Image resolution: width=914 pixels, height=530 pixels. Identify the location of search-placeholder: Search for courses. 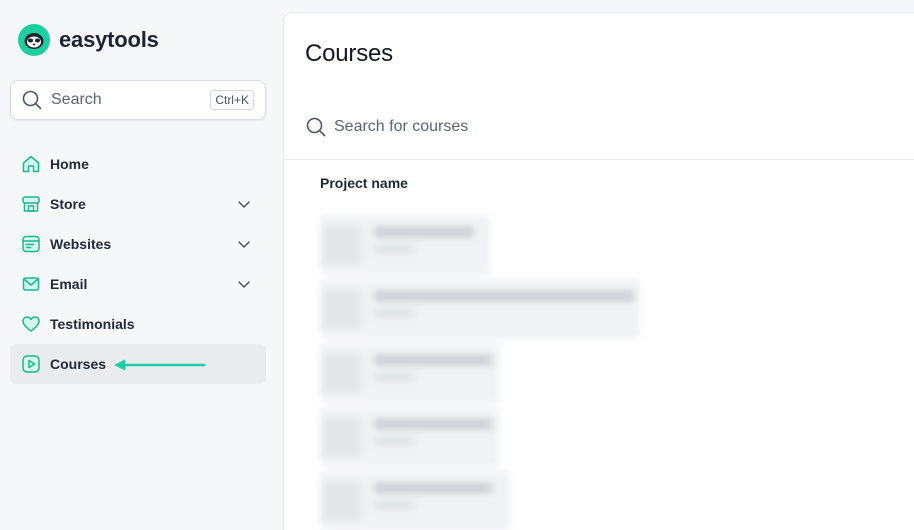
(401, 126).